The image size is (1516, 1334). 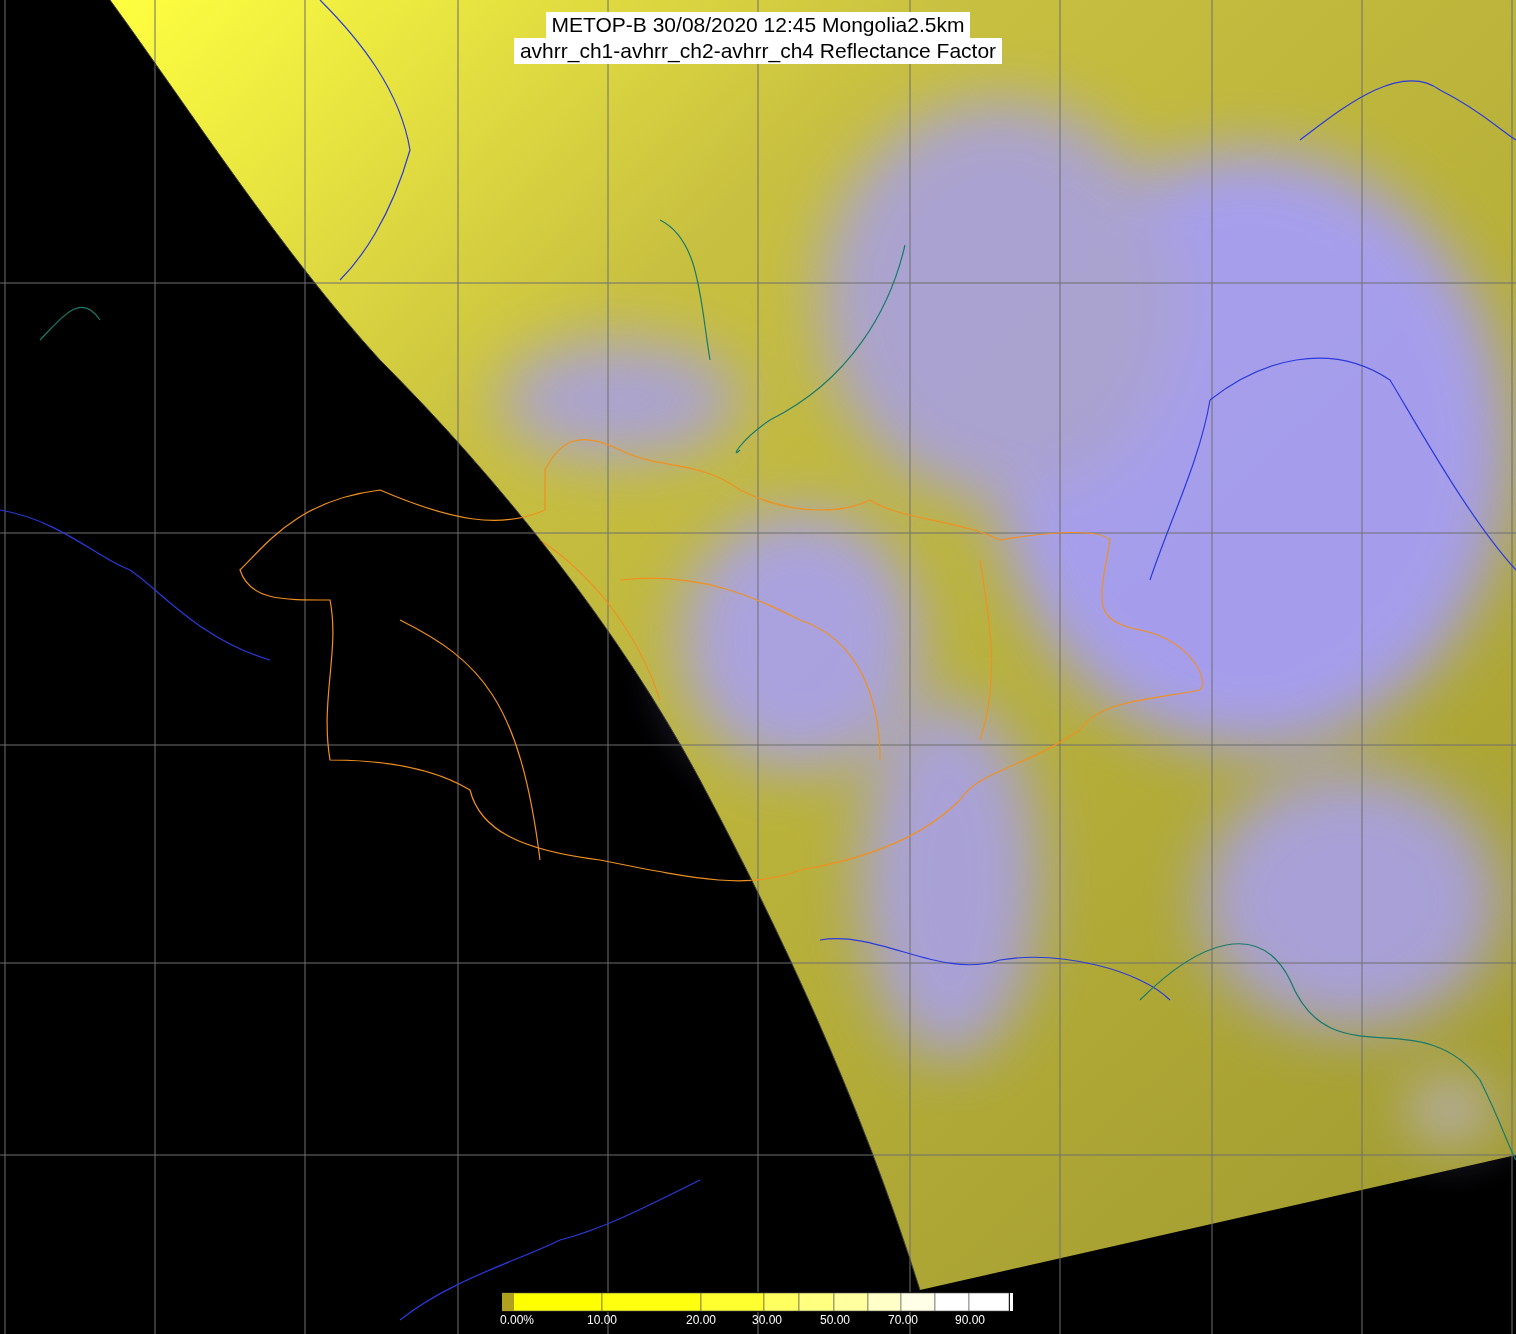 What do you see at coordinates (602, 1320) in the screenshot?
I see `colorbar-label: 10.00` at bounding box center [602, 1320].